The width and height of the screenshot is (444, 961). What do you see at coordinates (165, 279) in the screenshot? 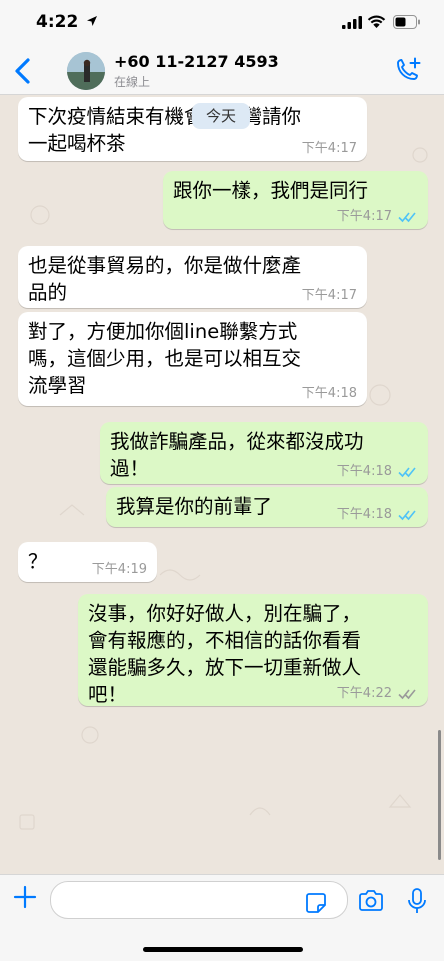
I see `message-text: 也是從事貿易的，你是做什麼產 品的` at bounding box center [165, 279].